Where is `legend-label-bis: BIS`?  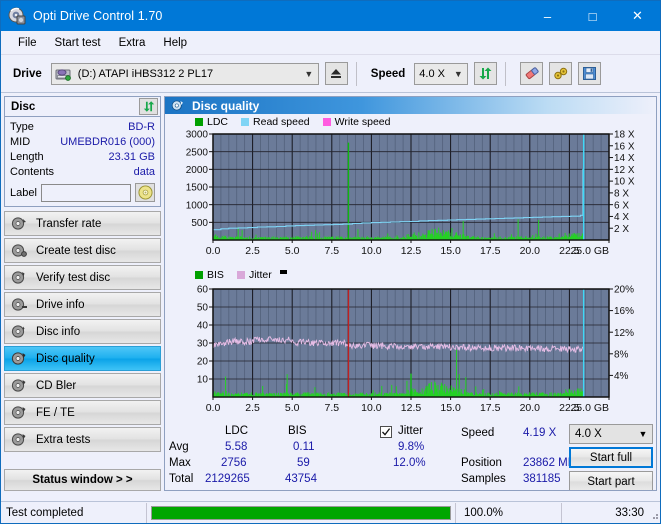
legend-label-bis: BIS is located at coordinates (215, 274).